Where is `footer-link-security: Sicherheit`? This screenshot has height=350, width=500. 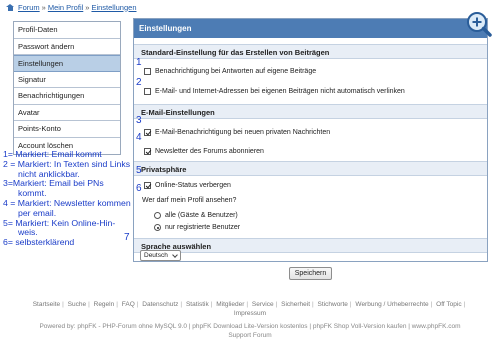 footer-link-security: Sicherheit is located at coordinates (295, 304).